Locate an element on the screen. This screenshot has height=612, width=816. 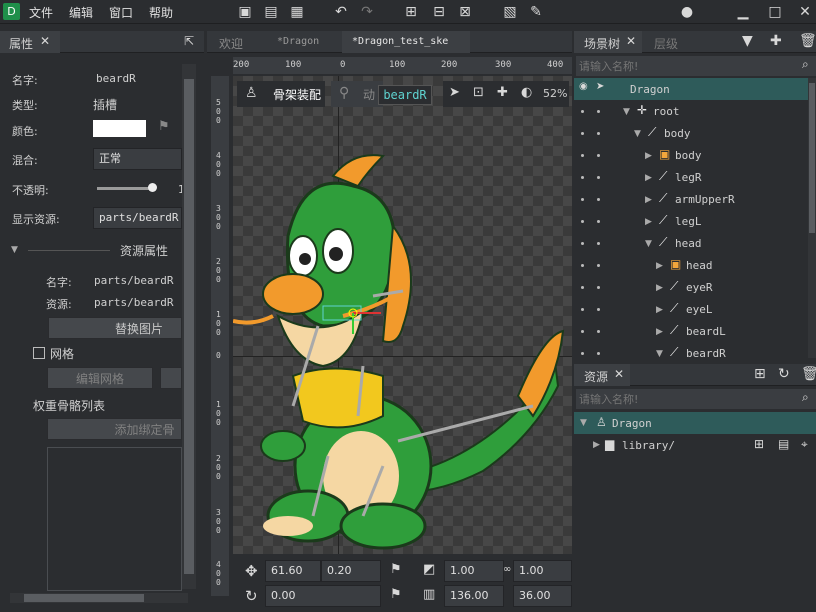
horizontal-scrollbar is located at coordinates (99, 598).